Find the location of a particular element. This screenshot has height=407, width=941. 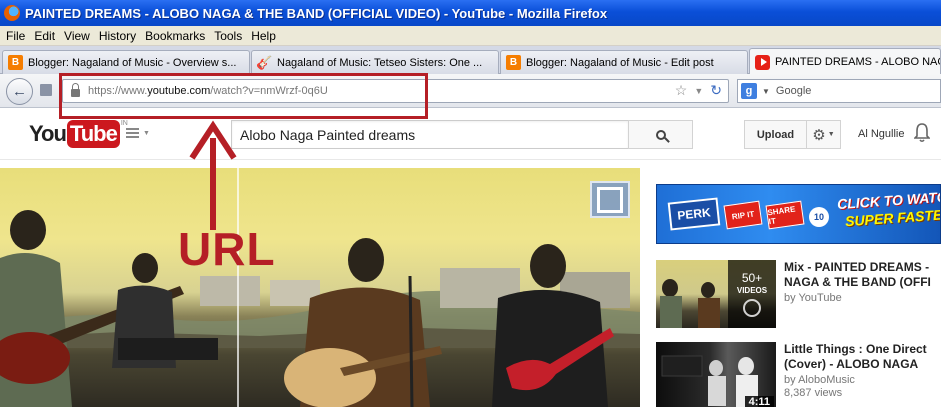

menu-tools: Tools is located at coordinates (228, 36).